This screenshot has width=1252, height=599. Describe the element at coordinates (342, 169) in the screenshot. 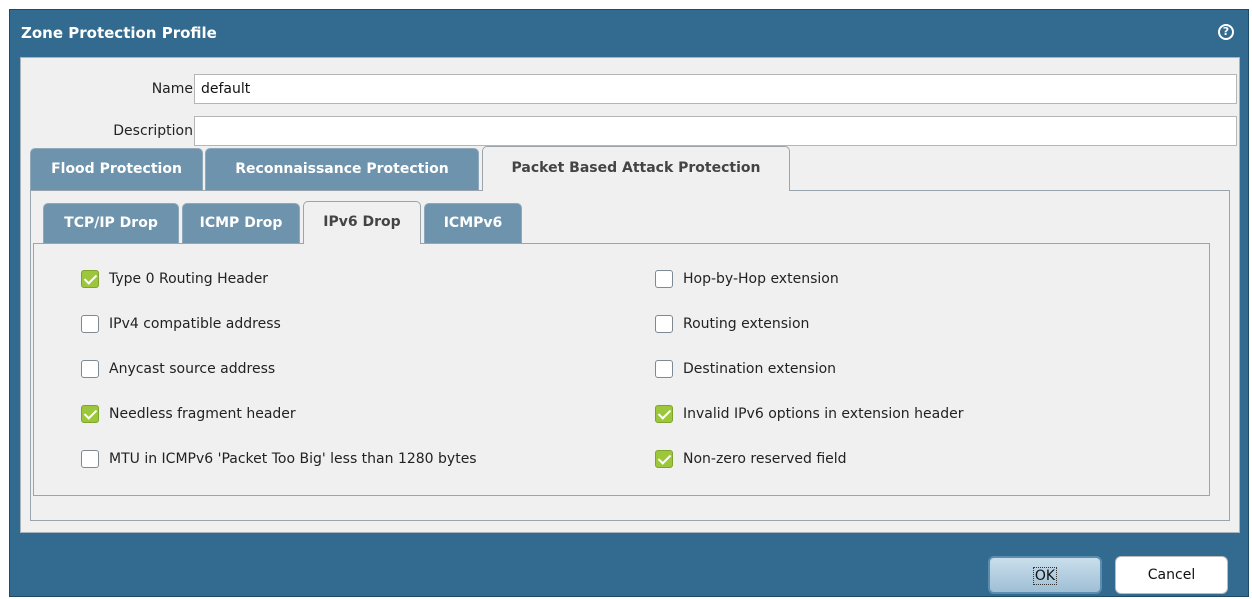

I see `tab-reconnaissance-protection: Reconnaissance Protection` at that location.